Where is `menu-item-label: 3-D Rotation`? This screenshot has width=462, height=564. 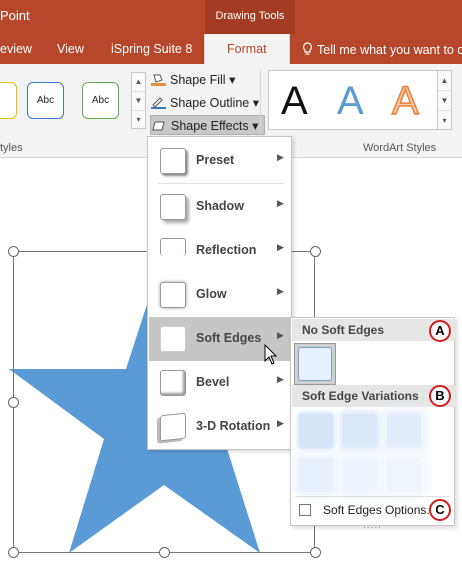
menu-item-label: 3-D Rotation is located at coordinates (233, 426).